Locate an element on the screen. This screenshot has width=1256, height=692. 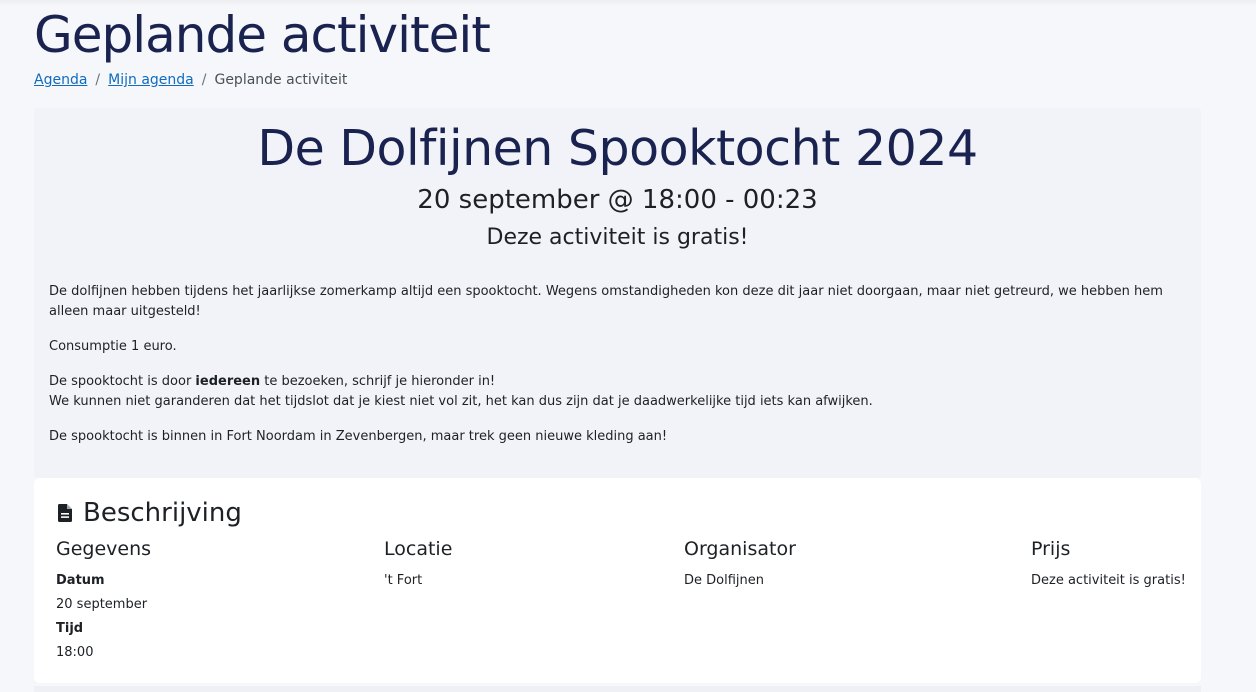
next-section-edge is located at coordinates (617, 689).